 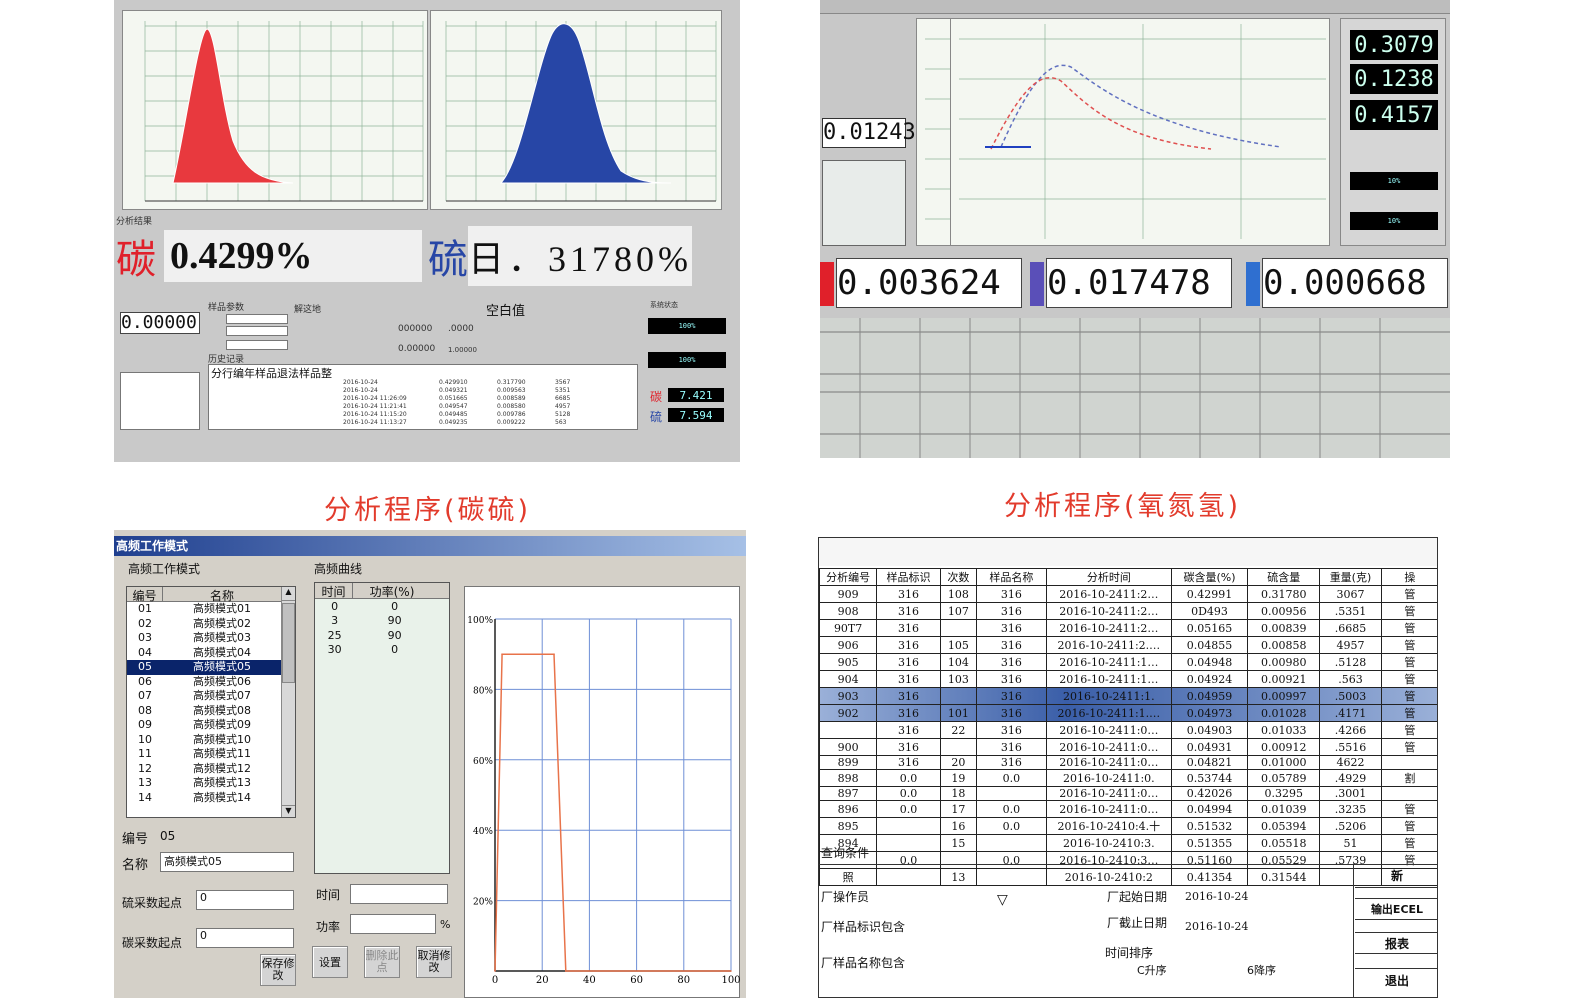 What do you see at coordinates (488, 391) in the screenshot?
I see `history-row: 2016-10-24 0.049321 0.009563 5351` at bounding box center [488, 391].